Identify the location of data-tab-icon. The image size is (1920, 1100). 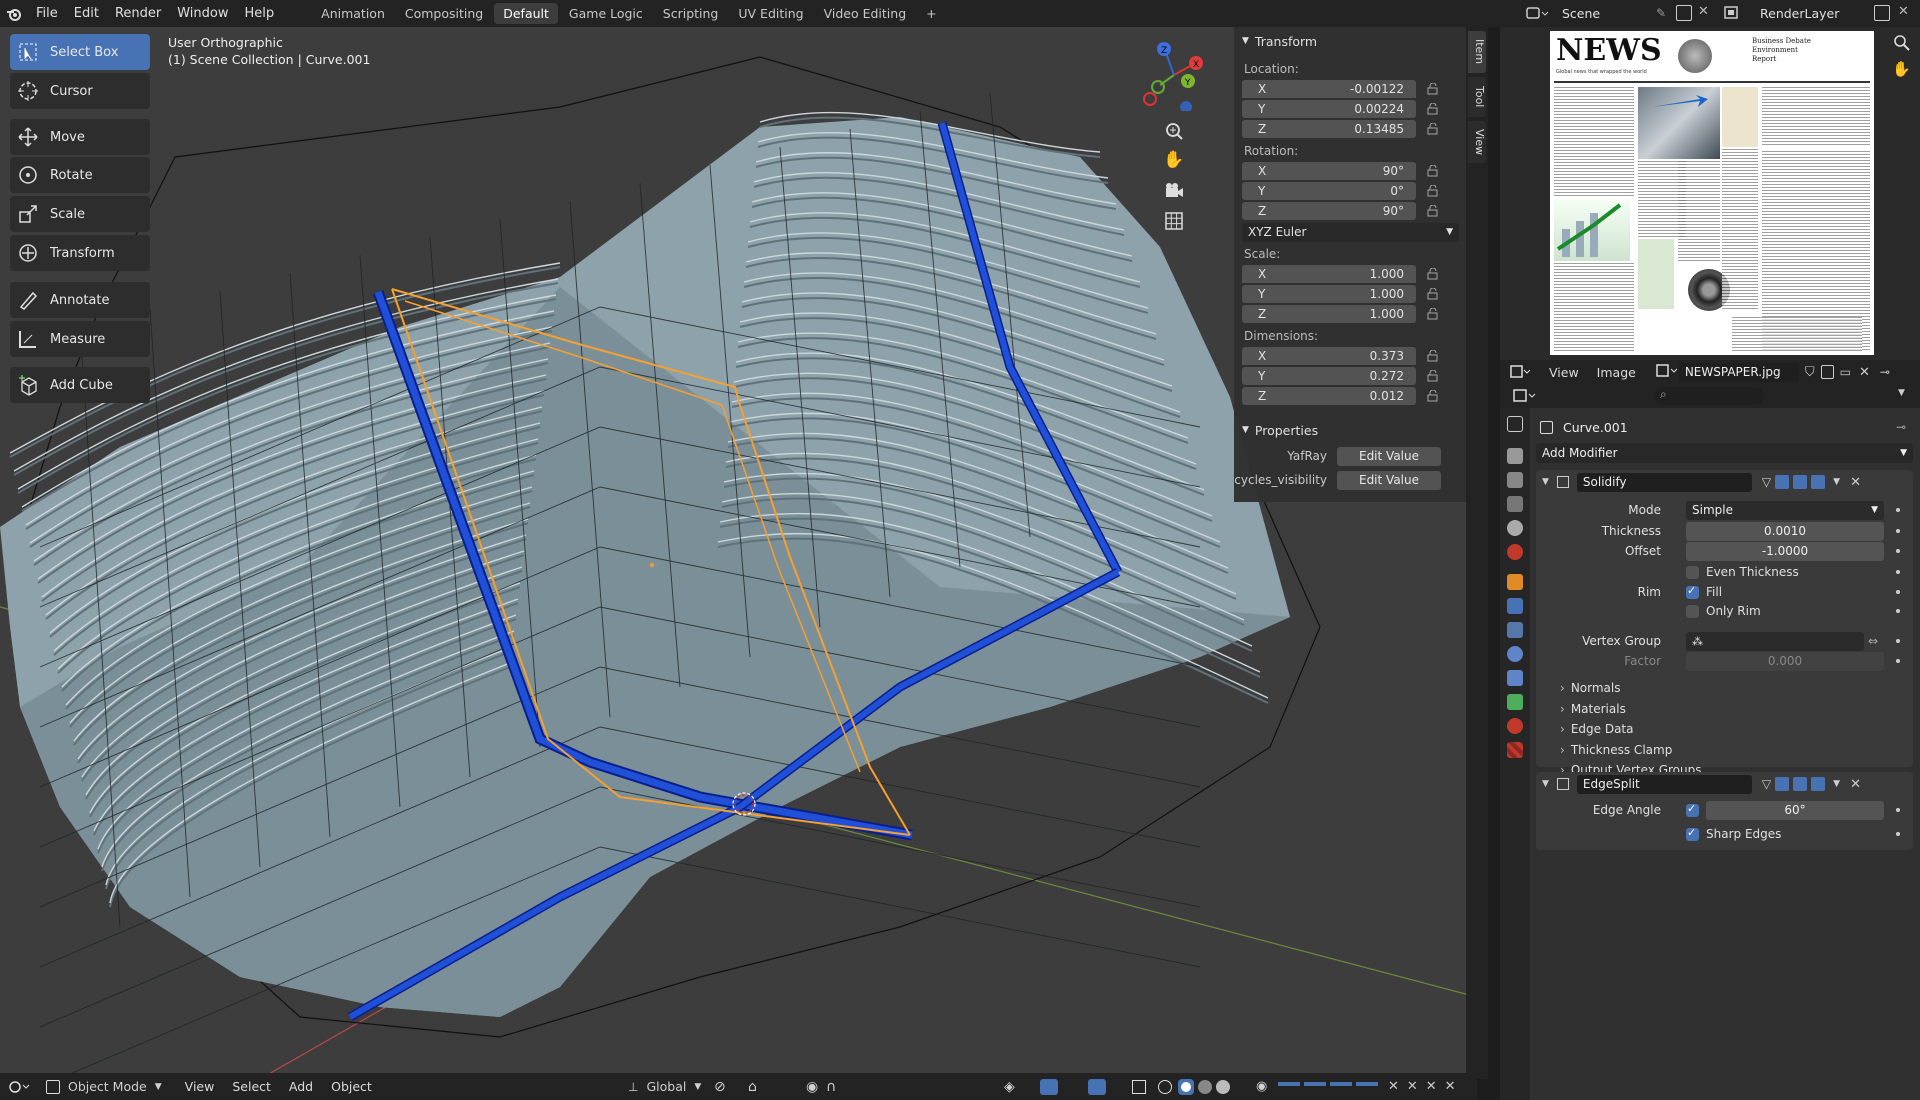
(1515, 702).